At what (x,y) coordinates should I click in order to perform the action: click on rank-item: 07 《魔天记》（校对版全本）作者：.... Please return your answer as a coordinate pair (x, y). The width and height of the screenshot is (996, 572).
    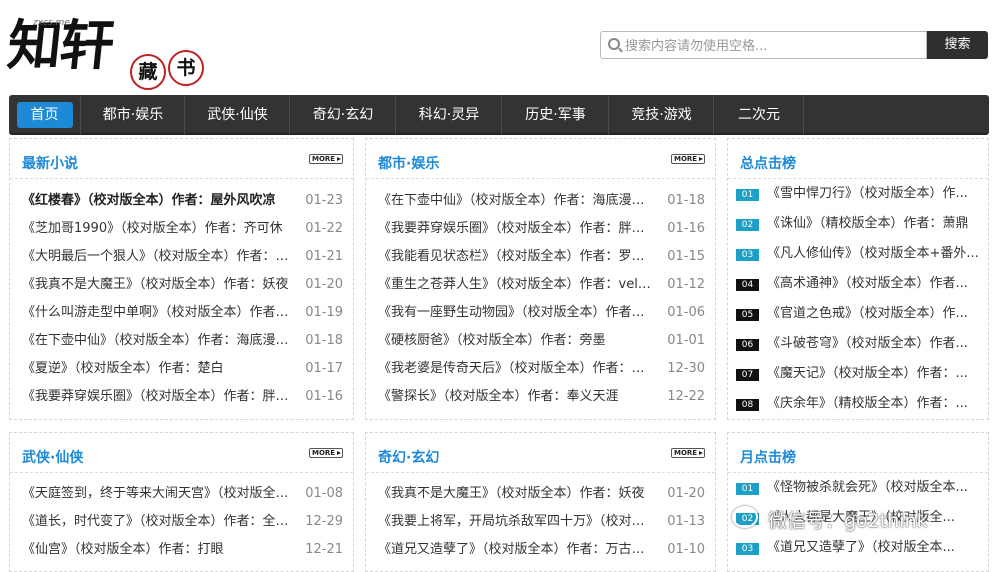
    Looking at the image, I should click on (859, 374).